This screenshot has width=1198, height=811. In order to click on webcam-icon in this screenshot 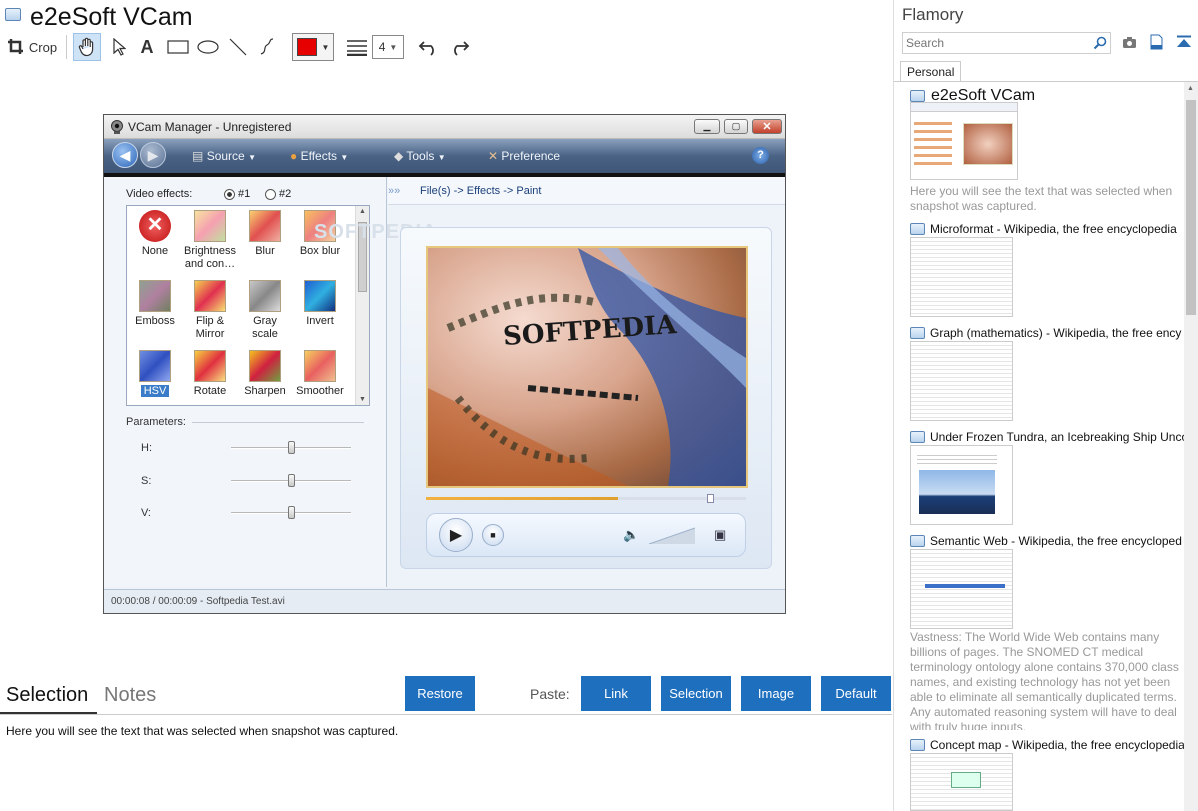, I will do `click(117, 127)`.